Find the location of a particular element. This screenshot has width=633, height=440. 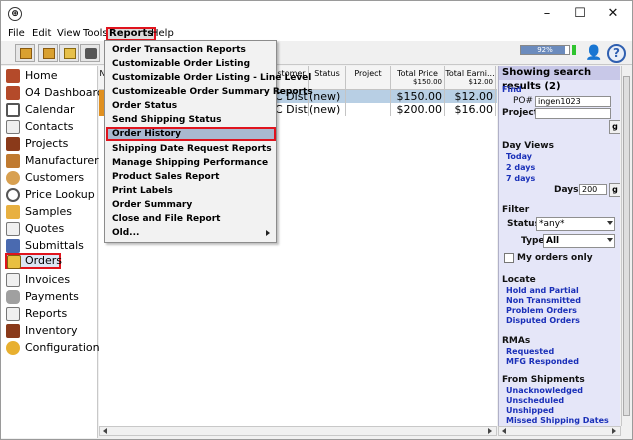

sidebar-item-payments: Payments is located at coordinates (50, 297).